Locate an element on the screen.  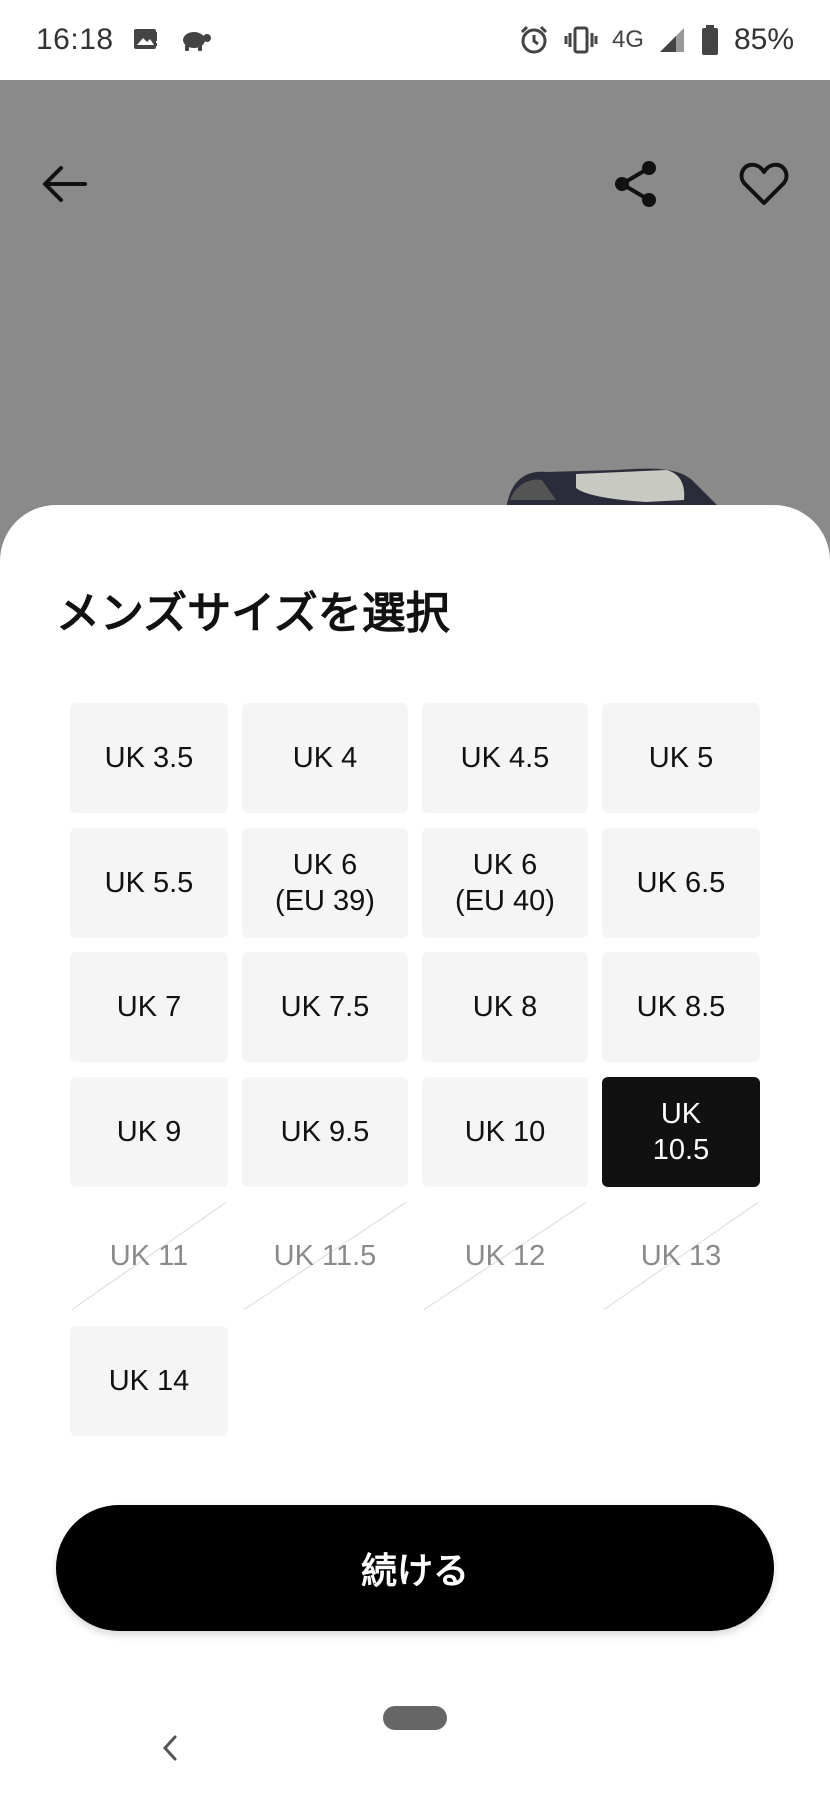
turtle-icon is located at coordinates (195, 40).